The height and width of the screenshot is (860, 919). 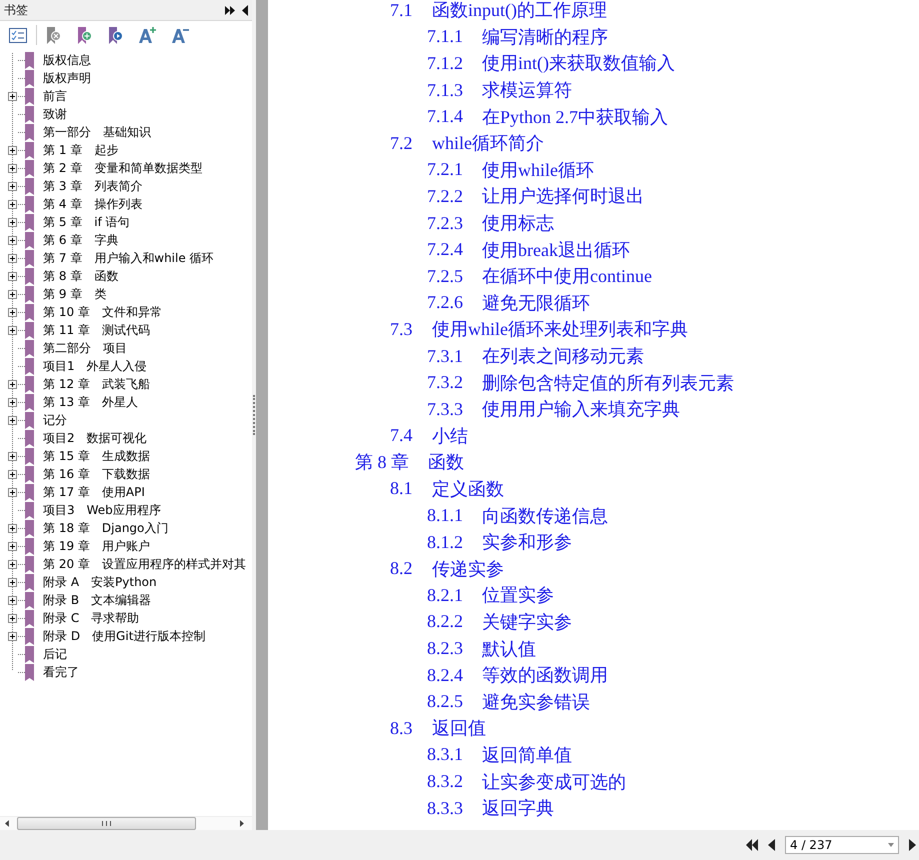 What do you see at coordinates (578, 64) in the screenshot?
I see `subsection-title: 使用int()来获取数值输入` at bounding box center [578, 64].